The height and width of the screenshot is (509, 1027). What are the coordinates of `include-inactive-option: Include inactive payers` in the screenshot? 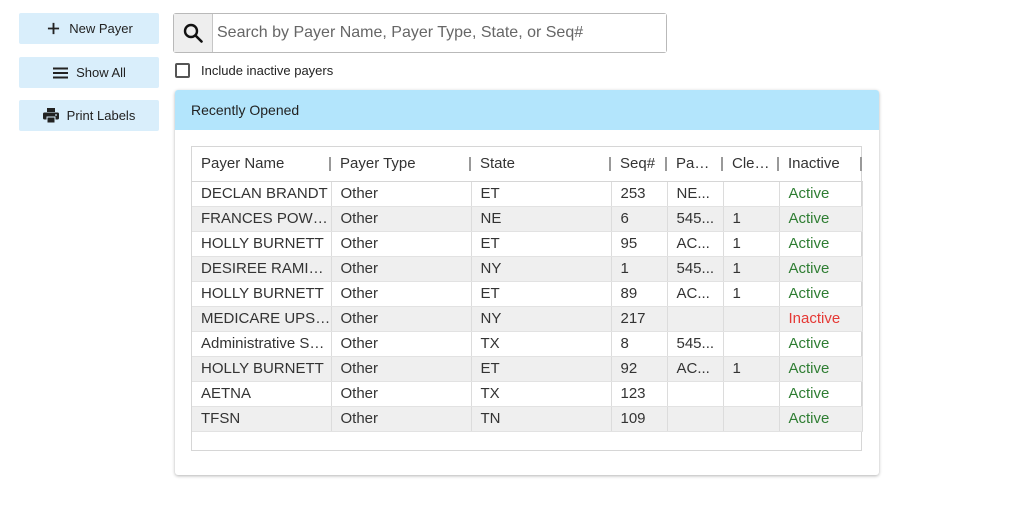 It's located at (254, 70).